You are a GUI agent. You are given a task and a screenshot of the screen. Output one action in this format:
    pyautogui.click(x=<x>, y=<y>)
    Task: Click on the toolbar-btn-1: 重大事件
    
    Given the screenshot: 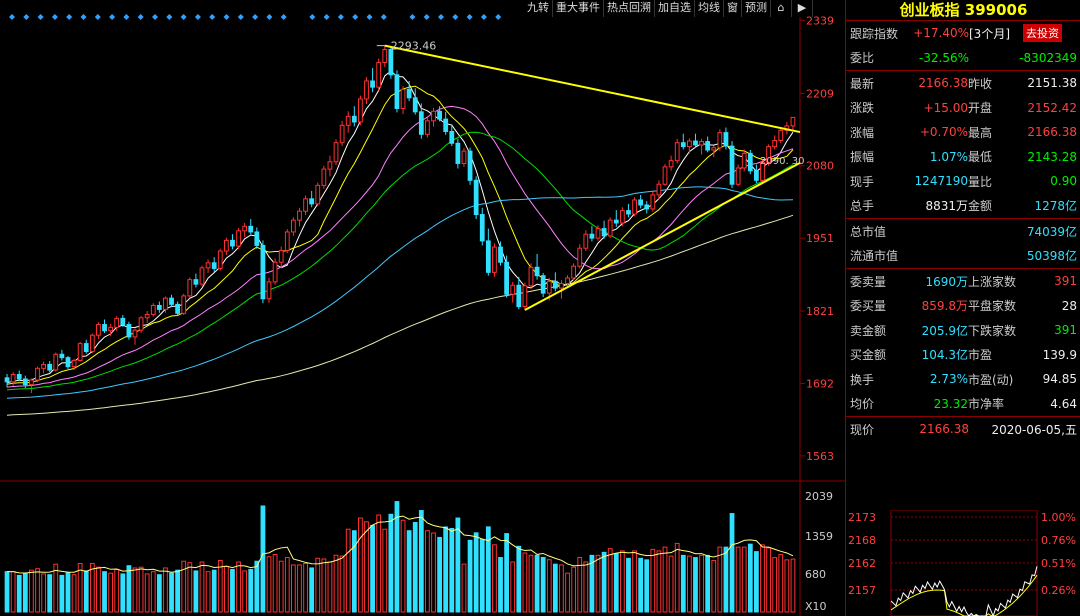 What is the action you would take?
    pyautogui.click(x=578, y=8)
    